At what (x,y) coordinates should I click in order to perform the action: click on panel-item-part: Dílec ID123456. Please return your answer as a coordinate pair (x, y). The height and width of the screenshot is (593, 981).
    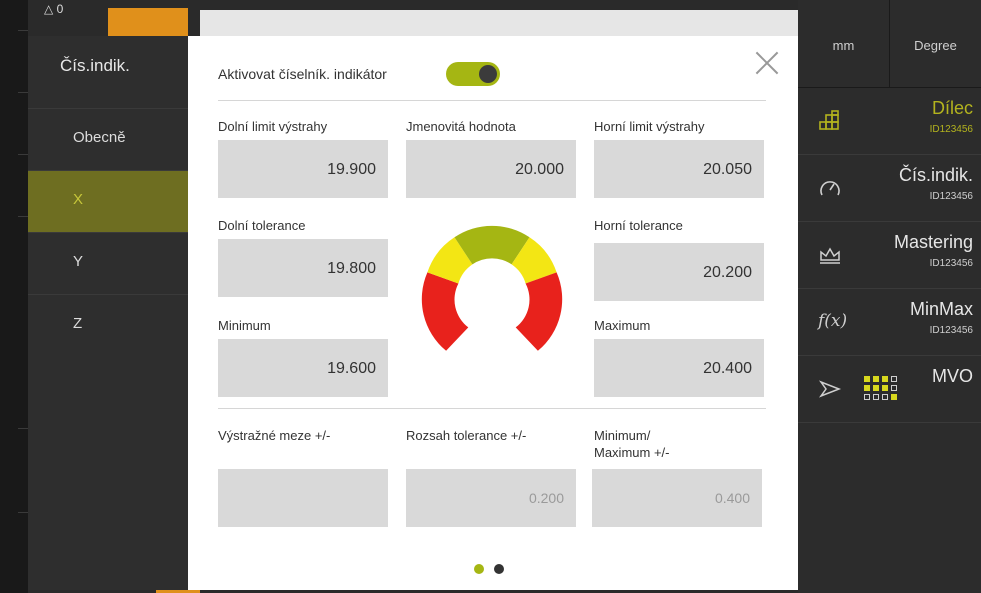
    Looking at the image, I should click on (889, 121).